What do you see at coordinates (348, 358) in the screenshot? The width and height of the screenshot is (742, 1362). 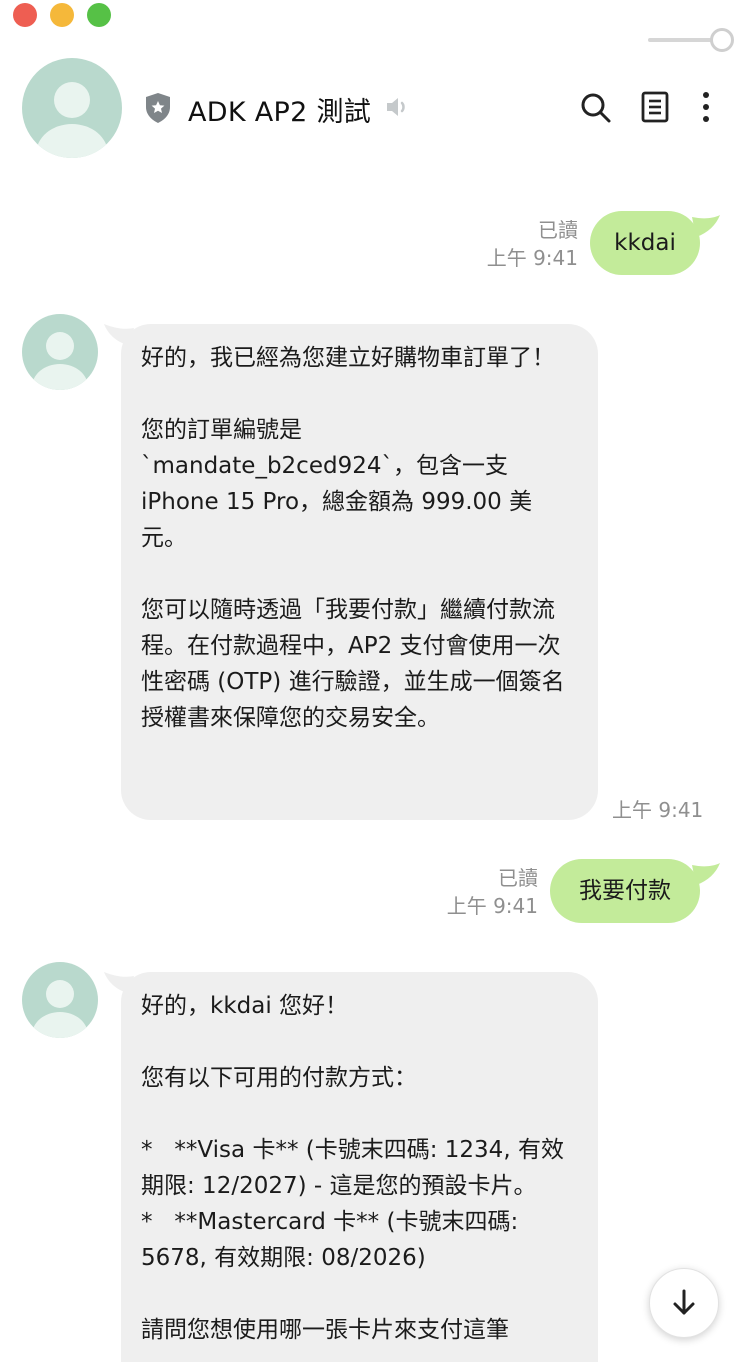 I see `message-paragraph: 好的，我已經為您建立好購物車訂單了！` at bounding box center [348, 358].